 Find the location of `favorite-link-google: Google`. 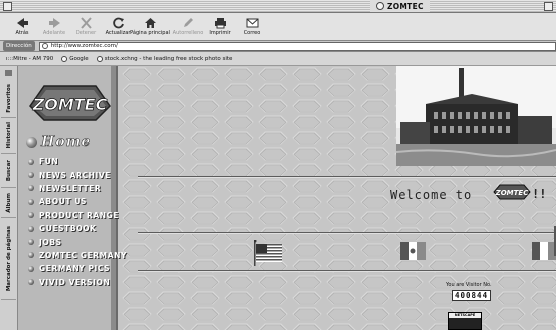

favorite-link-google: Google is located at coordinates (75, 58).